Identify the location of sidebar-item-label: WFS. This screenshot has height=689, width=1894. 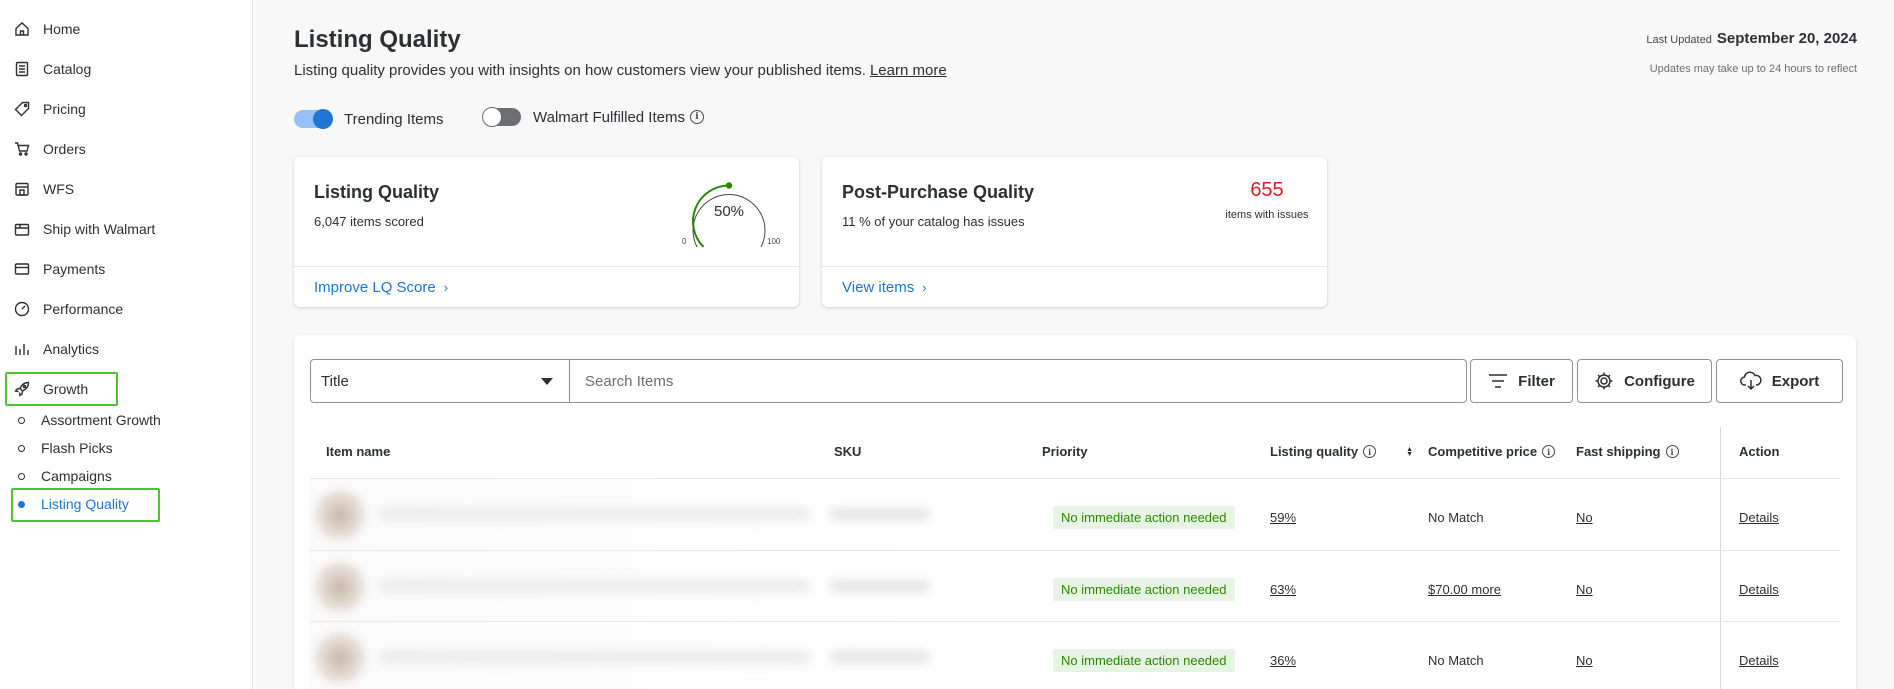
(59, 189).